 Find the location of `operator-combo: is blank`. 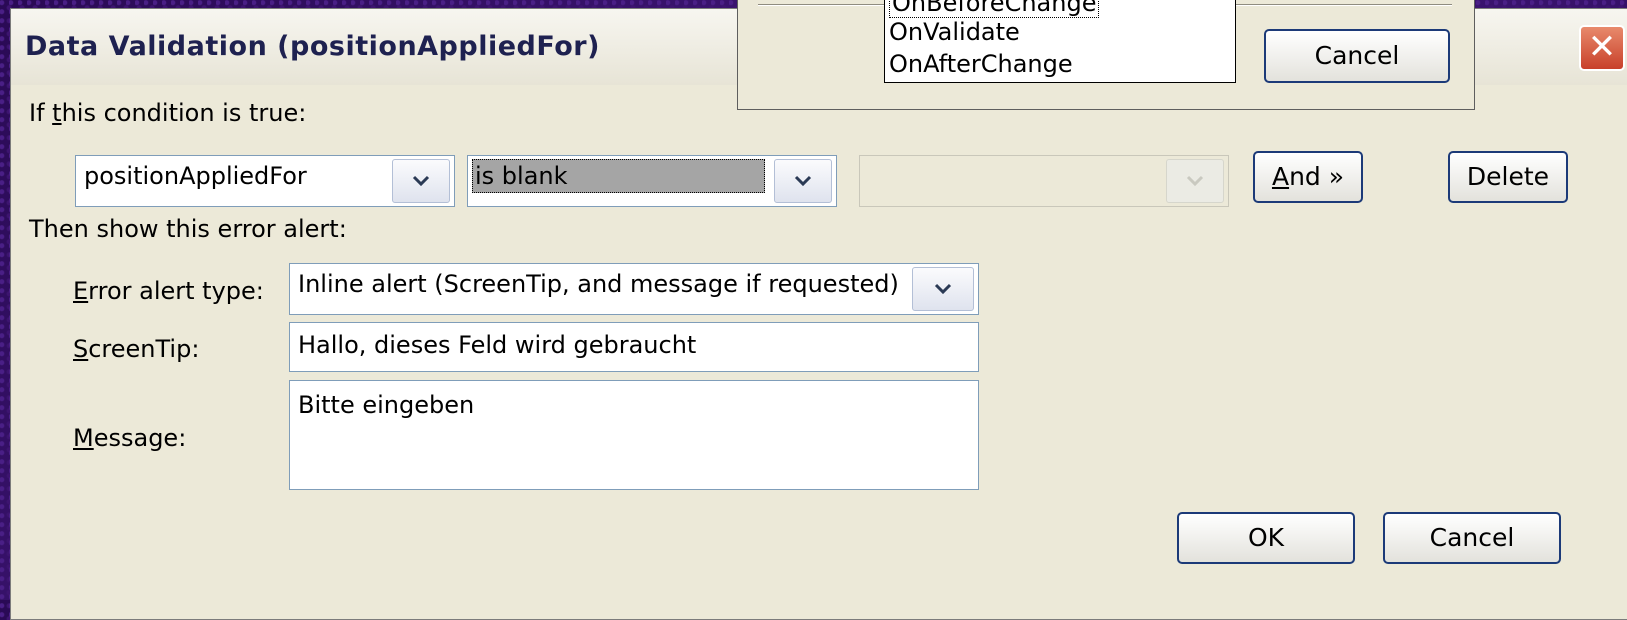

operator-combo: is blank is located at coordinates (652, 181).